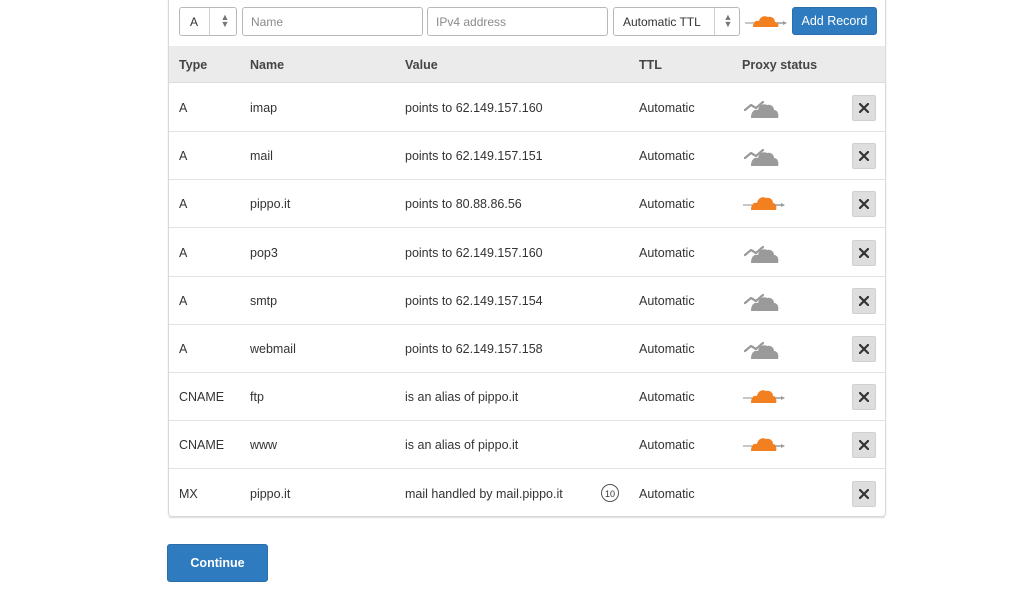  What do you see at coordinates (474, 156) in the screenshot?
I see `record-value: points to 62.149.157.151` at bounding box center [474, 156].